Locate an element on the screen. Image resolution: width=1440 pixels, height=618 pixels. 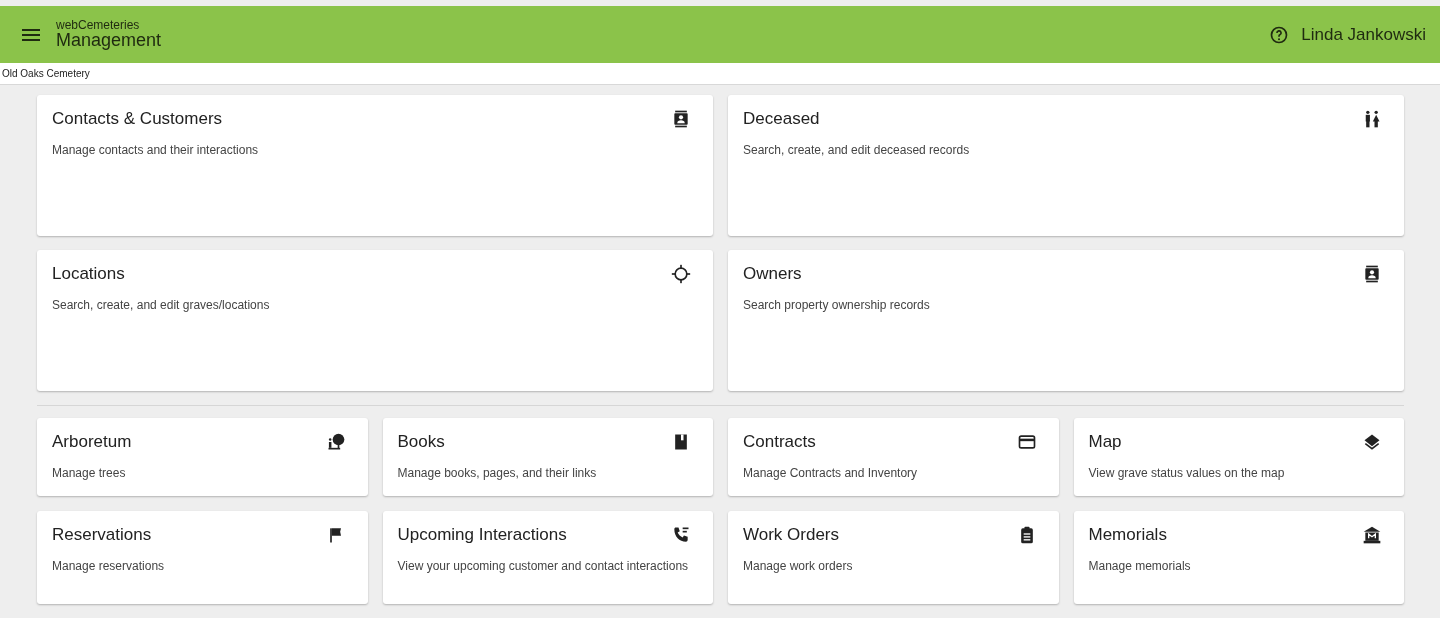
card-description: View grave status values on the map is located at coordinates (1187, 473).